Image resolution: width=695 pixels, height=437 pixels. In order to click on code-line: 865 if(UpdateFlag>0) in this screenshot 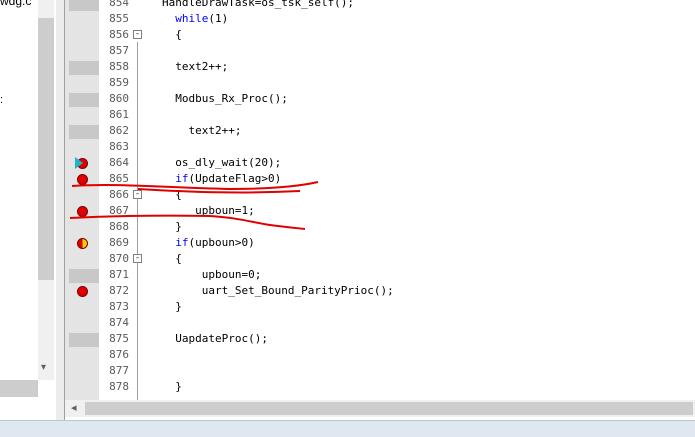, I will do `click(380, 179)`.